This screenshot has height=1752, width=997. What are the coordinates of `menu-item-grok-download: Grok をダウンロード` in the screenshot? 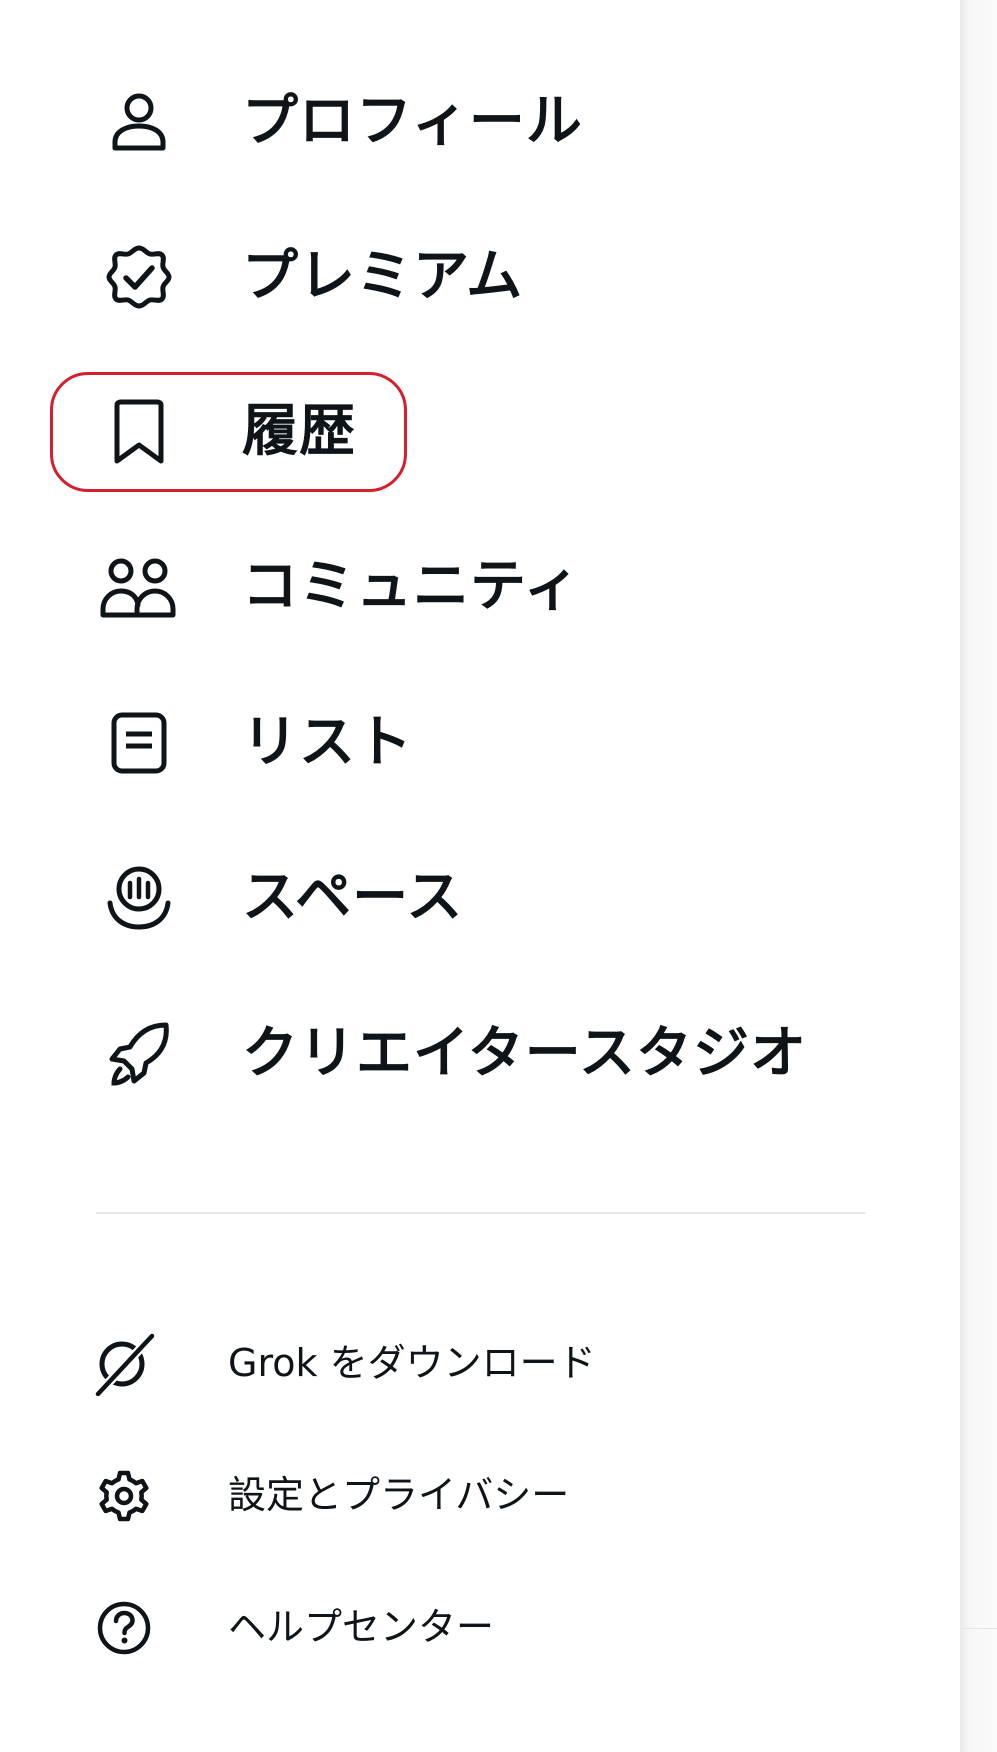 It's located at (440, 1363).